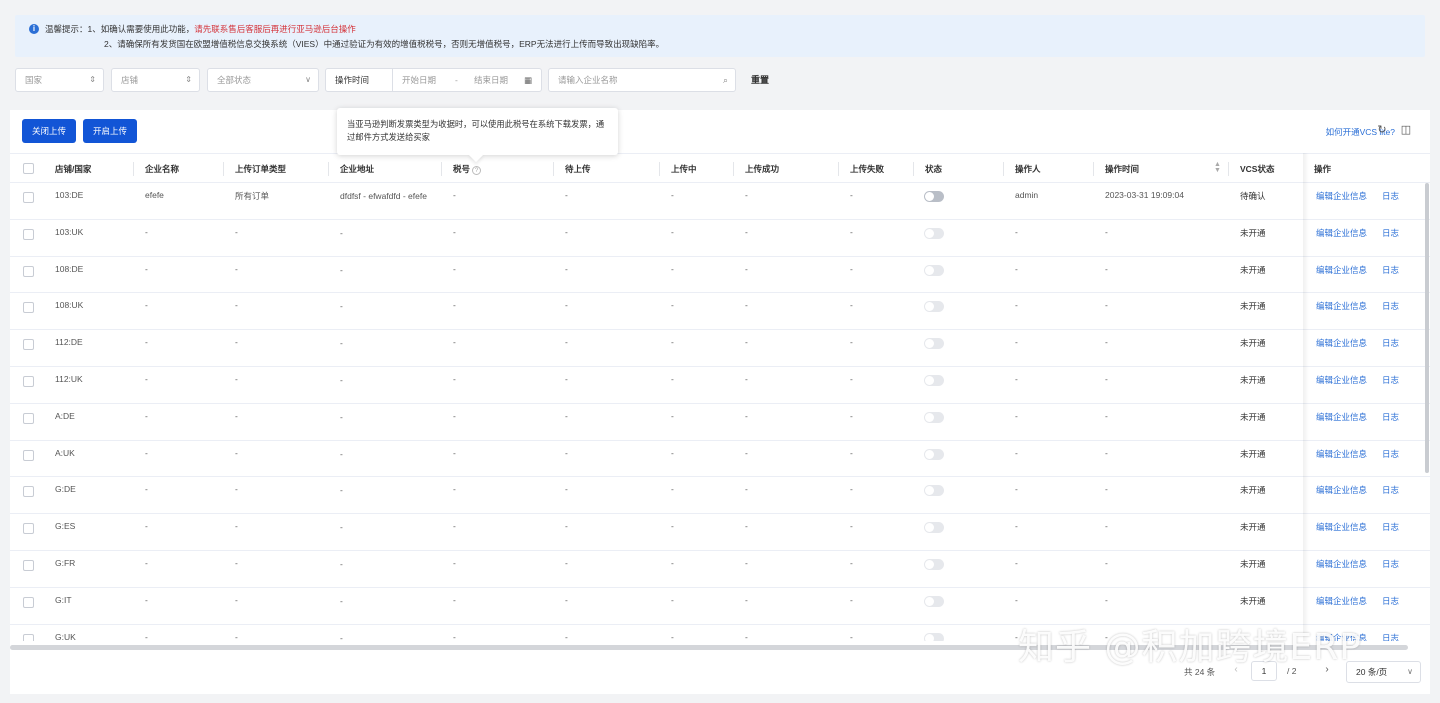 The height and width of the screenshot is (703, 1440). I want to click on country-select: 国家 ⇕, so click(59, 80).